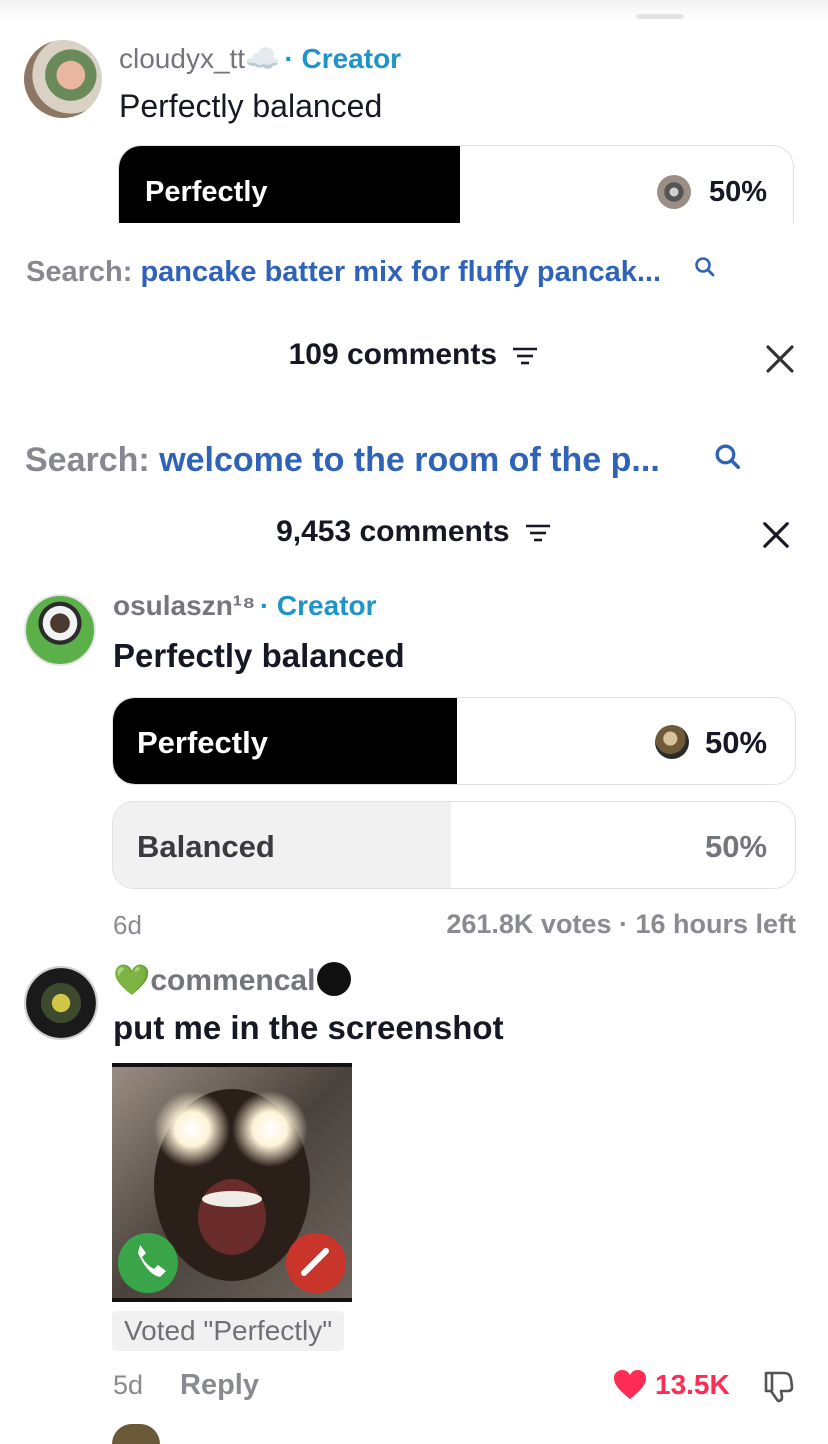 The width and height of the screenshot is (828, 1444). I want to click on green-heart-icon: 💚, so click(132, 980).